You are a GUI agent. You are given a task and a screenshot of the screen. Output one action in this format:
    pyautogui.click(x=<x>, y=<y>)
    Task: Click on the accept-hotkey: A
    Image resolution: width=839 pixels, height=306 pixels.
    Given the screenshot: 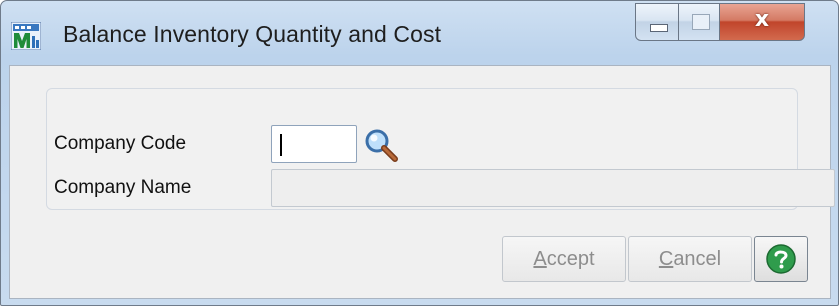 What is the action you would take?
    pyautogui.click(x=540, y=259)
    